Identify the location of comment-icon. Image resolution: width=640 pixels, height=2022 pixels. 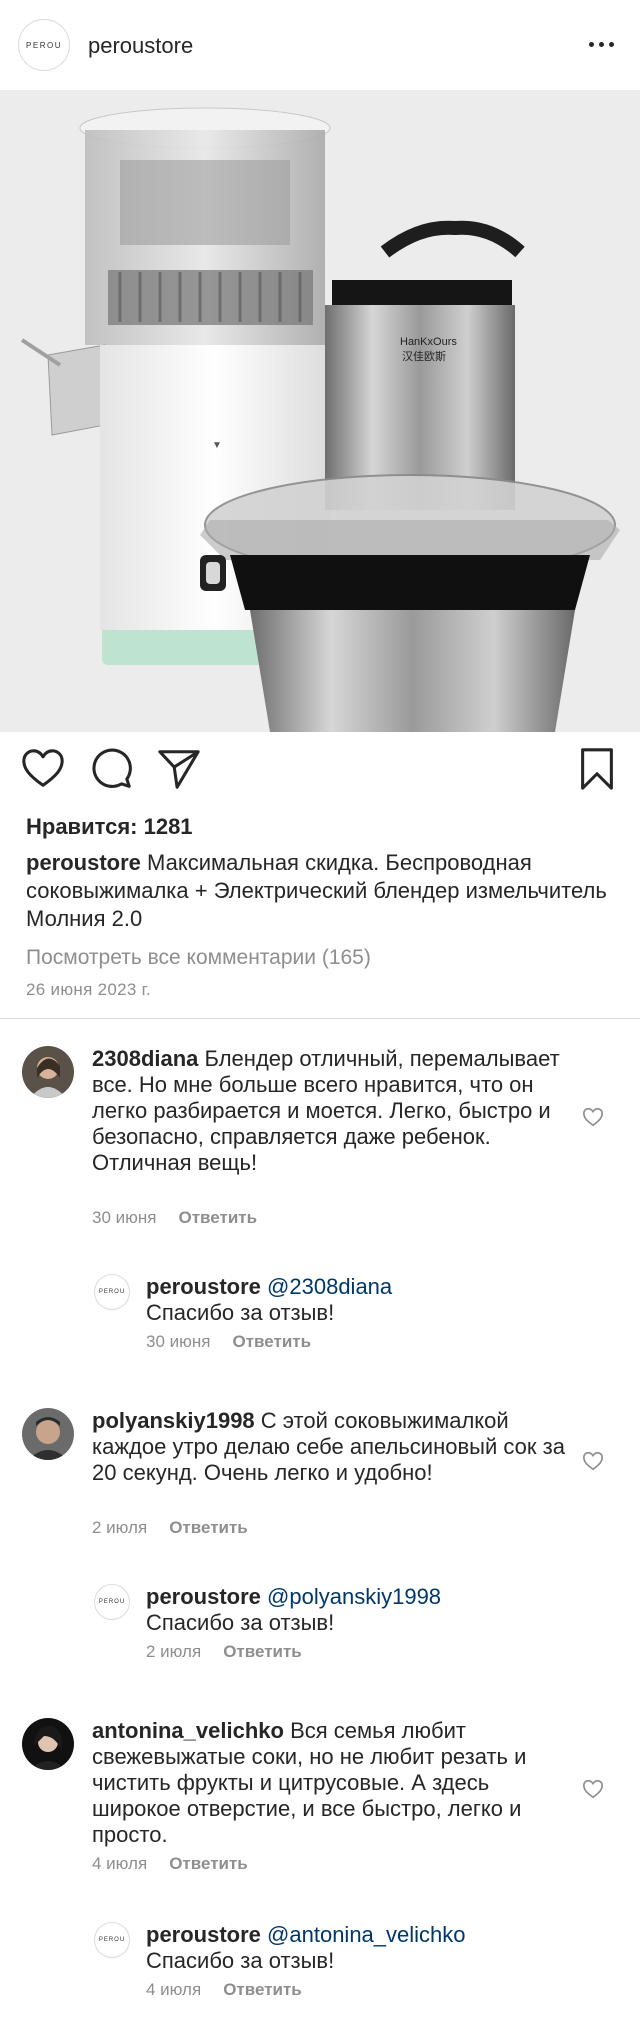
(111, 769).